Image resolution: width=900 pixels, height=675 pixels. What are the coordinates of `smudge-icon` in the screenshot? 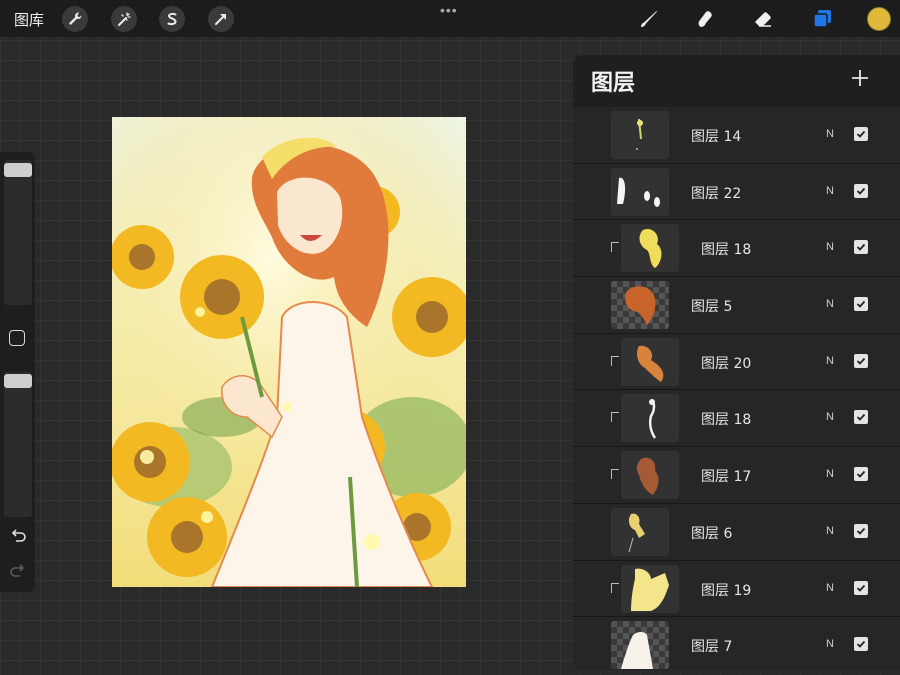 It's located at (705, 19).